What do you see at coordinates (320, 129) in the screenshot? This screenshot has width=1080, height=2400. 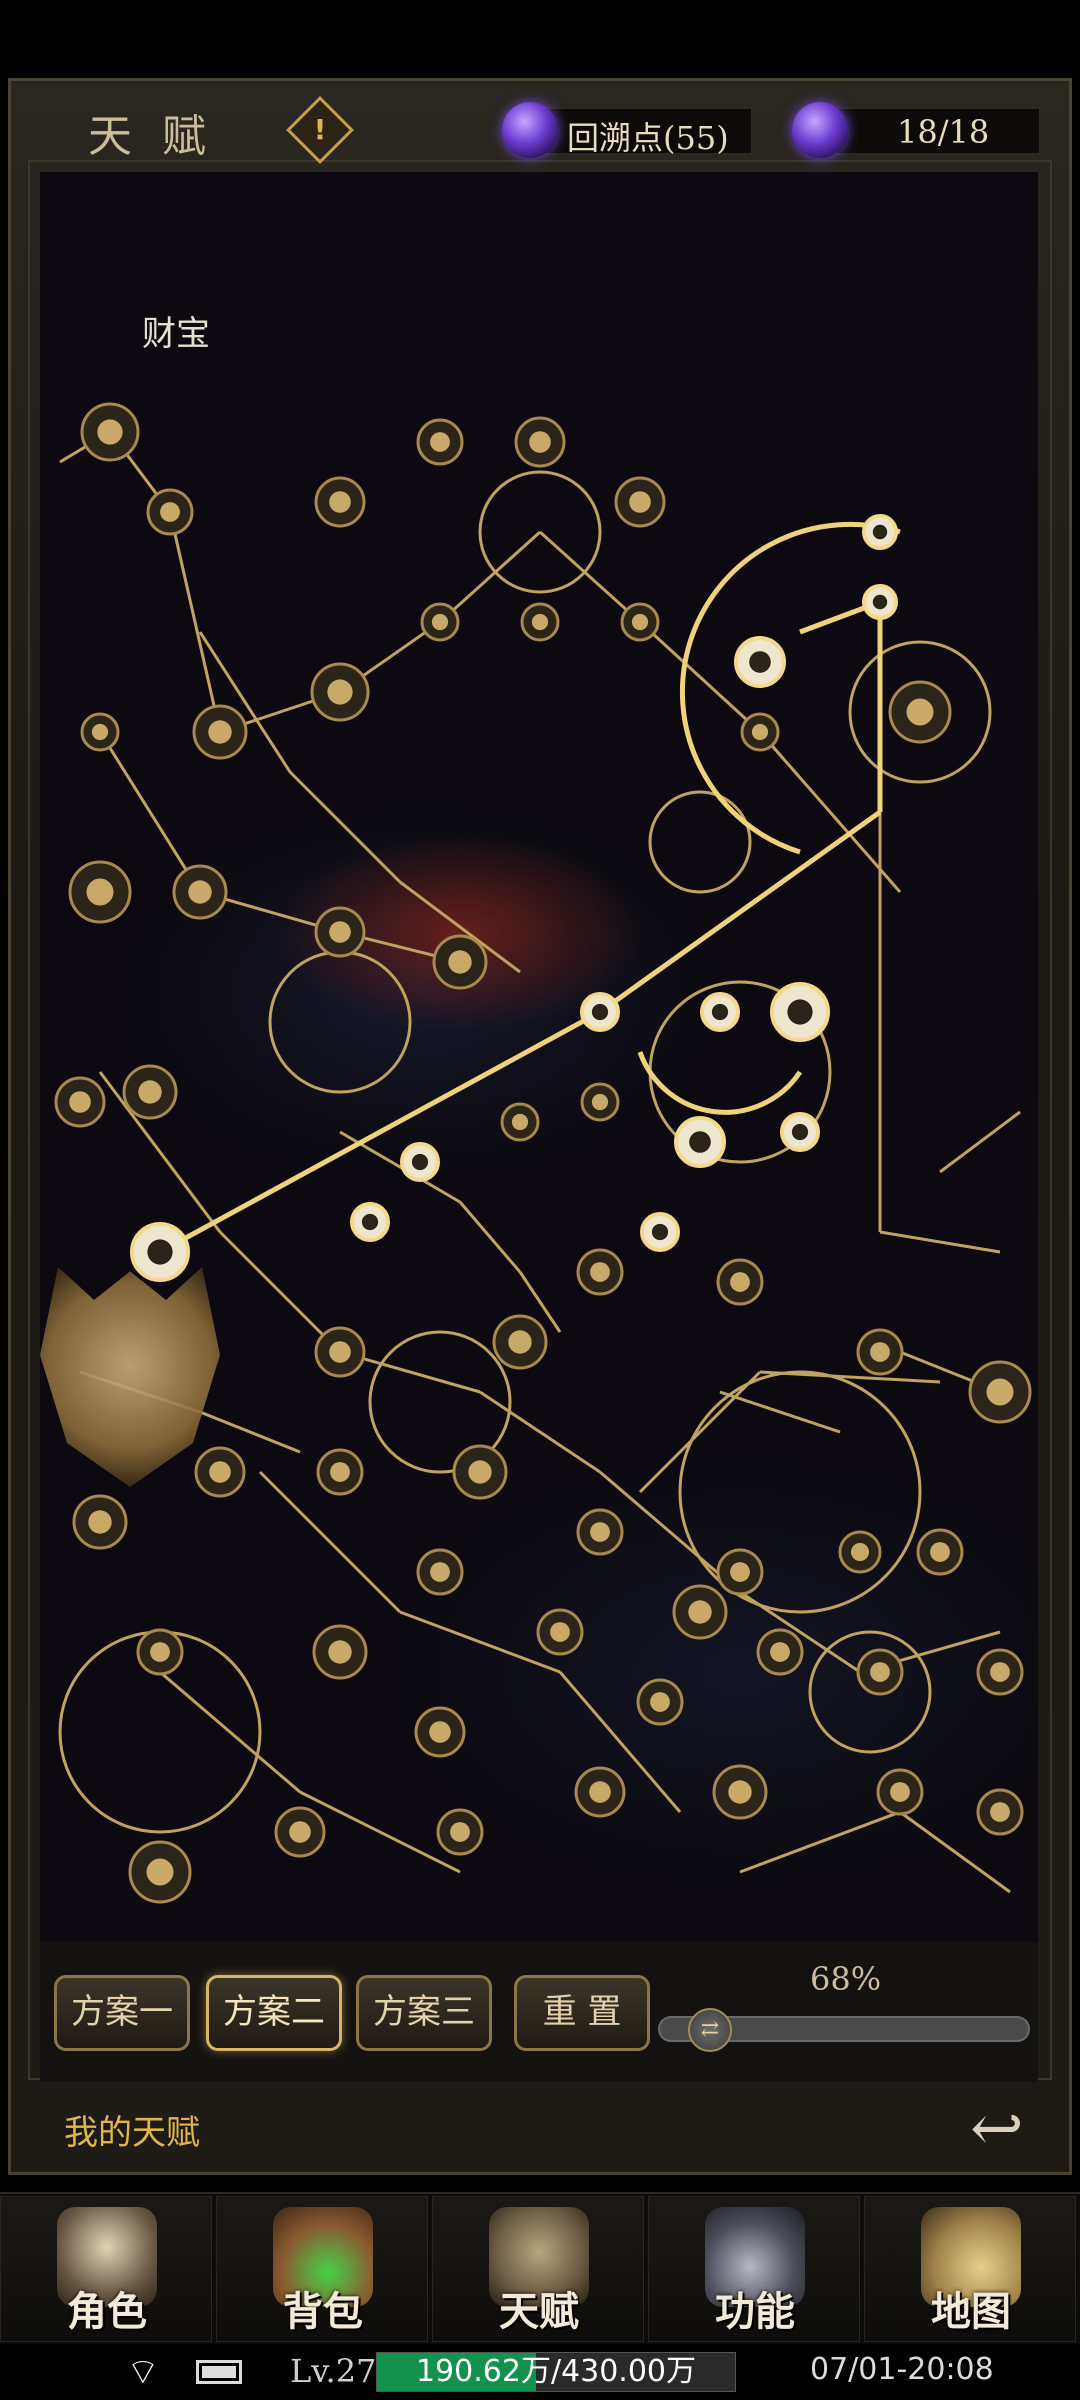 I see `warning-icon: !` at bounding box center [320, 129].